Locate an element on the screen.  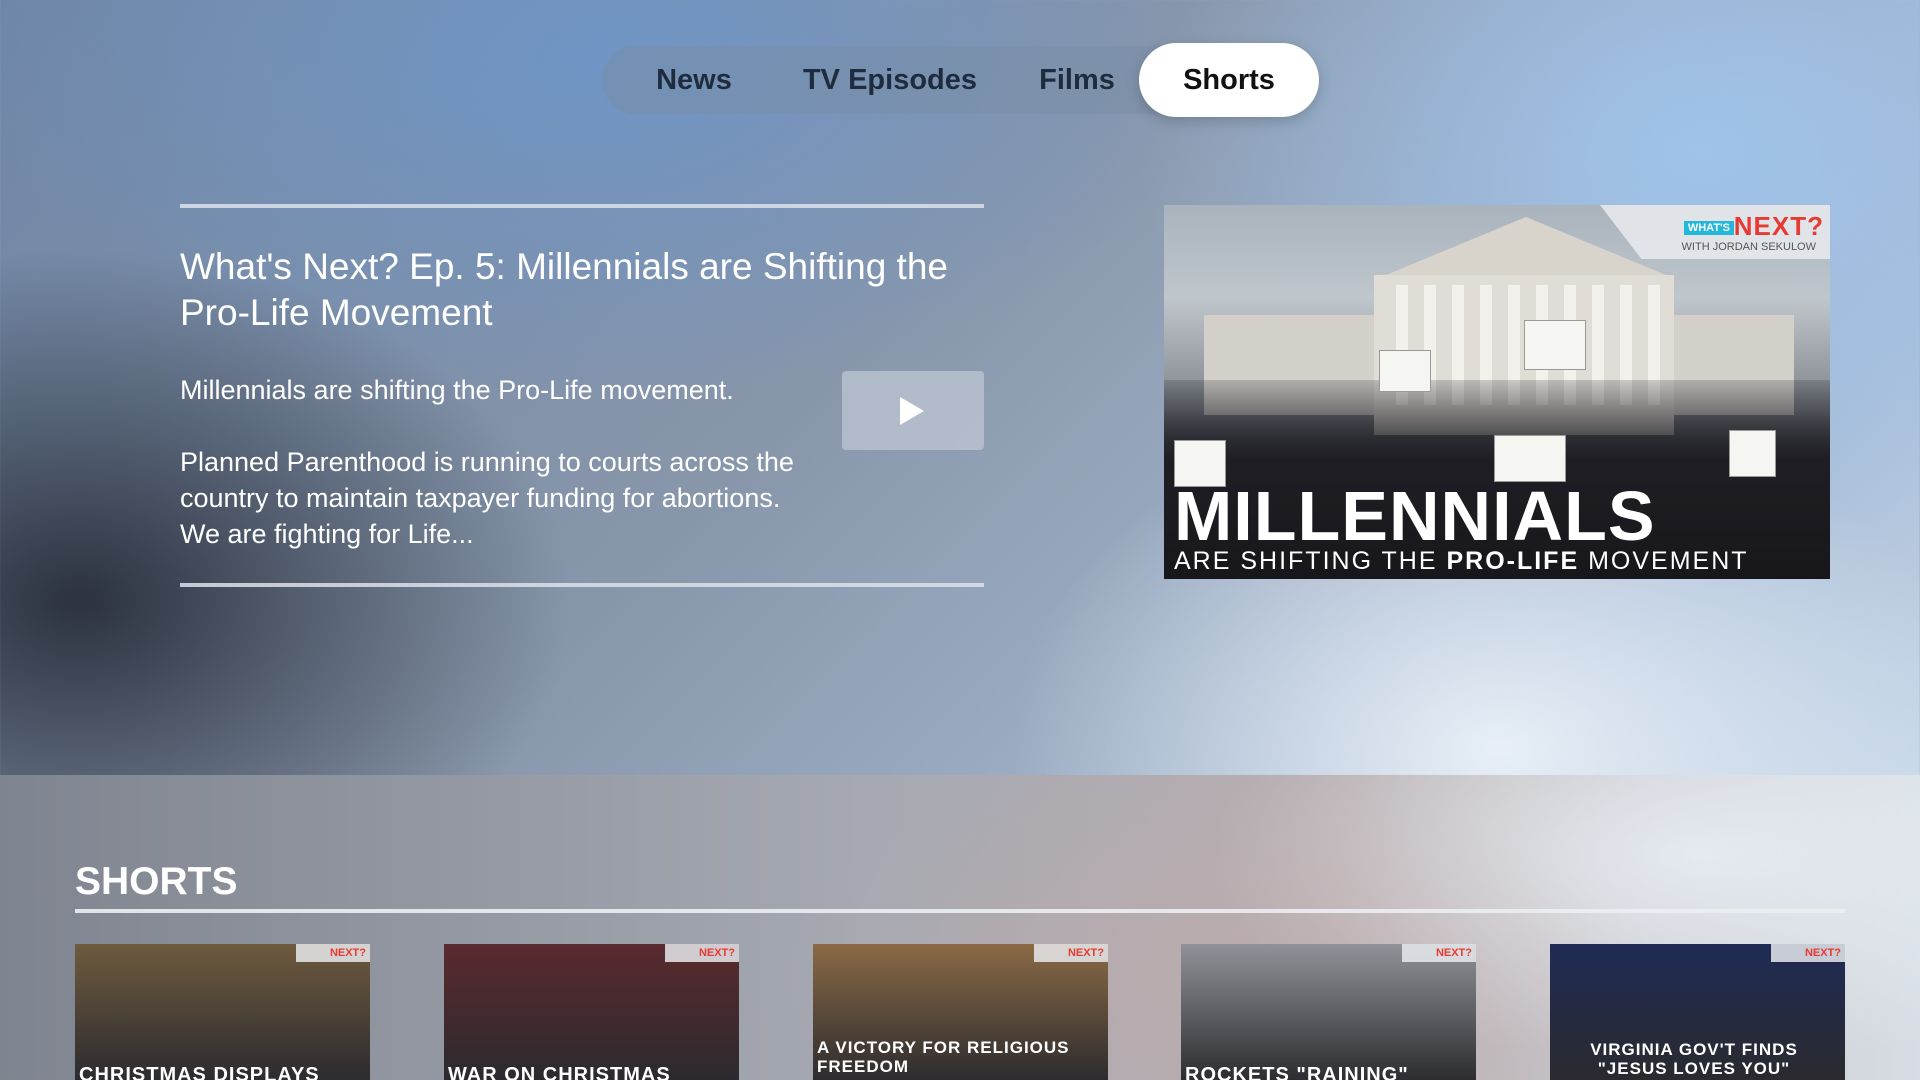
short-card-christmas-displays: NEXT? CHRISTMAS DISPLAYS is located at coordinates (222, 1012).